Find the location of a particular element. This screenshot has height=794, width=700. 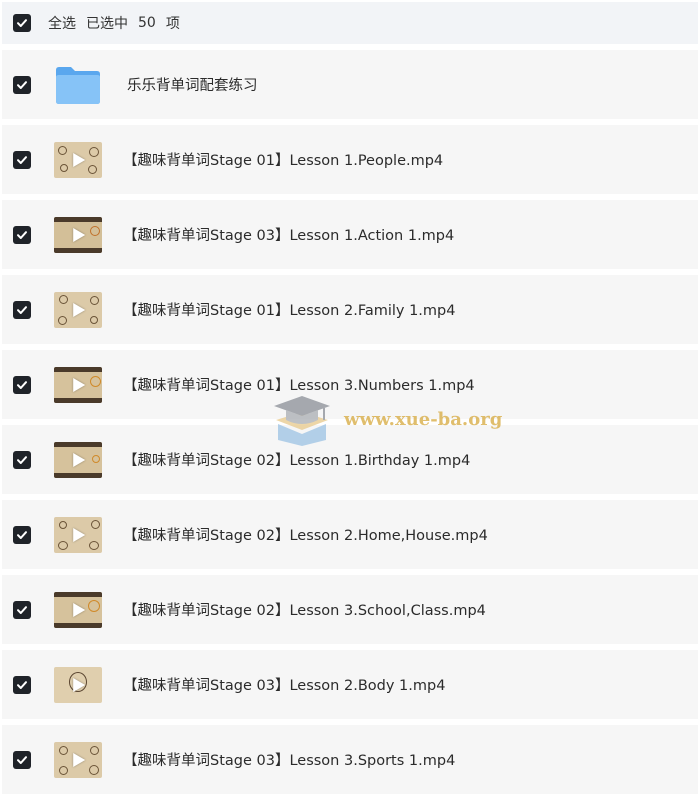

file-name: 【趣味背单词Stage 03】Lesson 2.Body 1.mp4 is located at coordinates (284, 684).